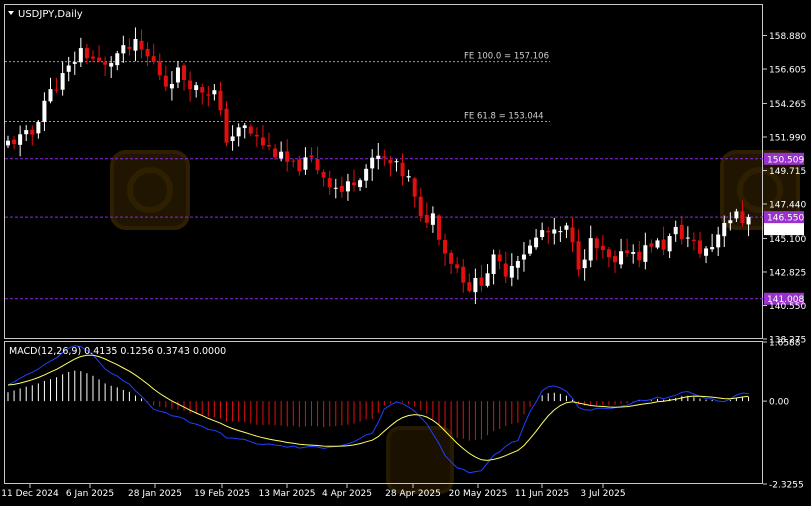 The width and height of the screenshot is (811, 506). I want to click on price-tick-label: 140.550, so click(787, 307).